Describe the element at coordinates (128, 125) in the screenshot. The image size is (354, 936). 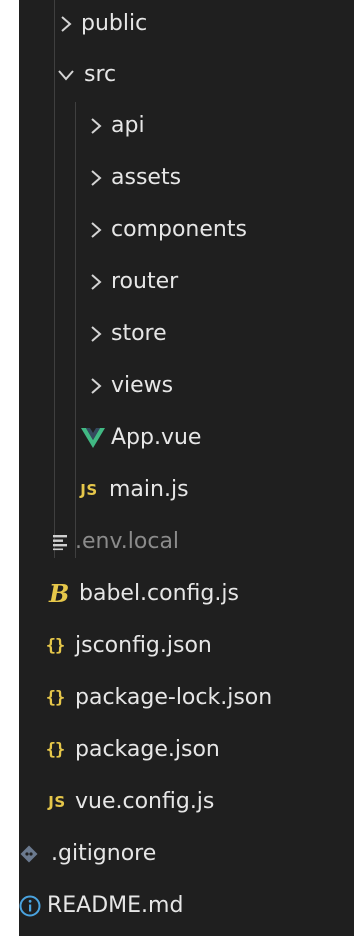
I see `tree-item-label: api` at that location.